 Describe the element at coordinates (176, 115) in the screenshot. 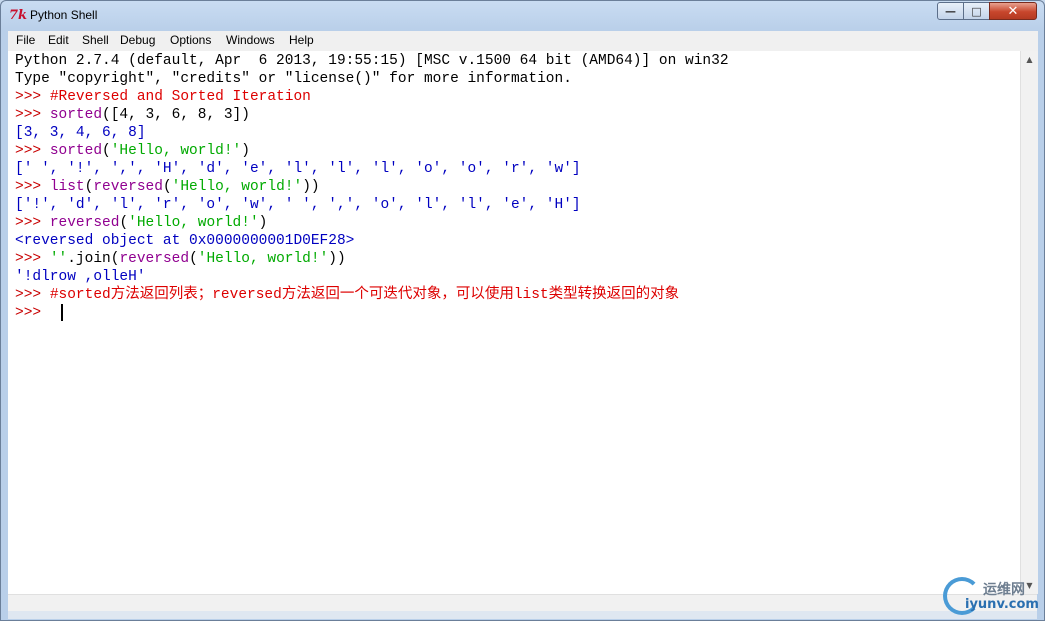

I see `code: ([4, 3, 6, 8, 3])` at that location.